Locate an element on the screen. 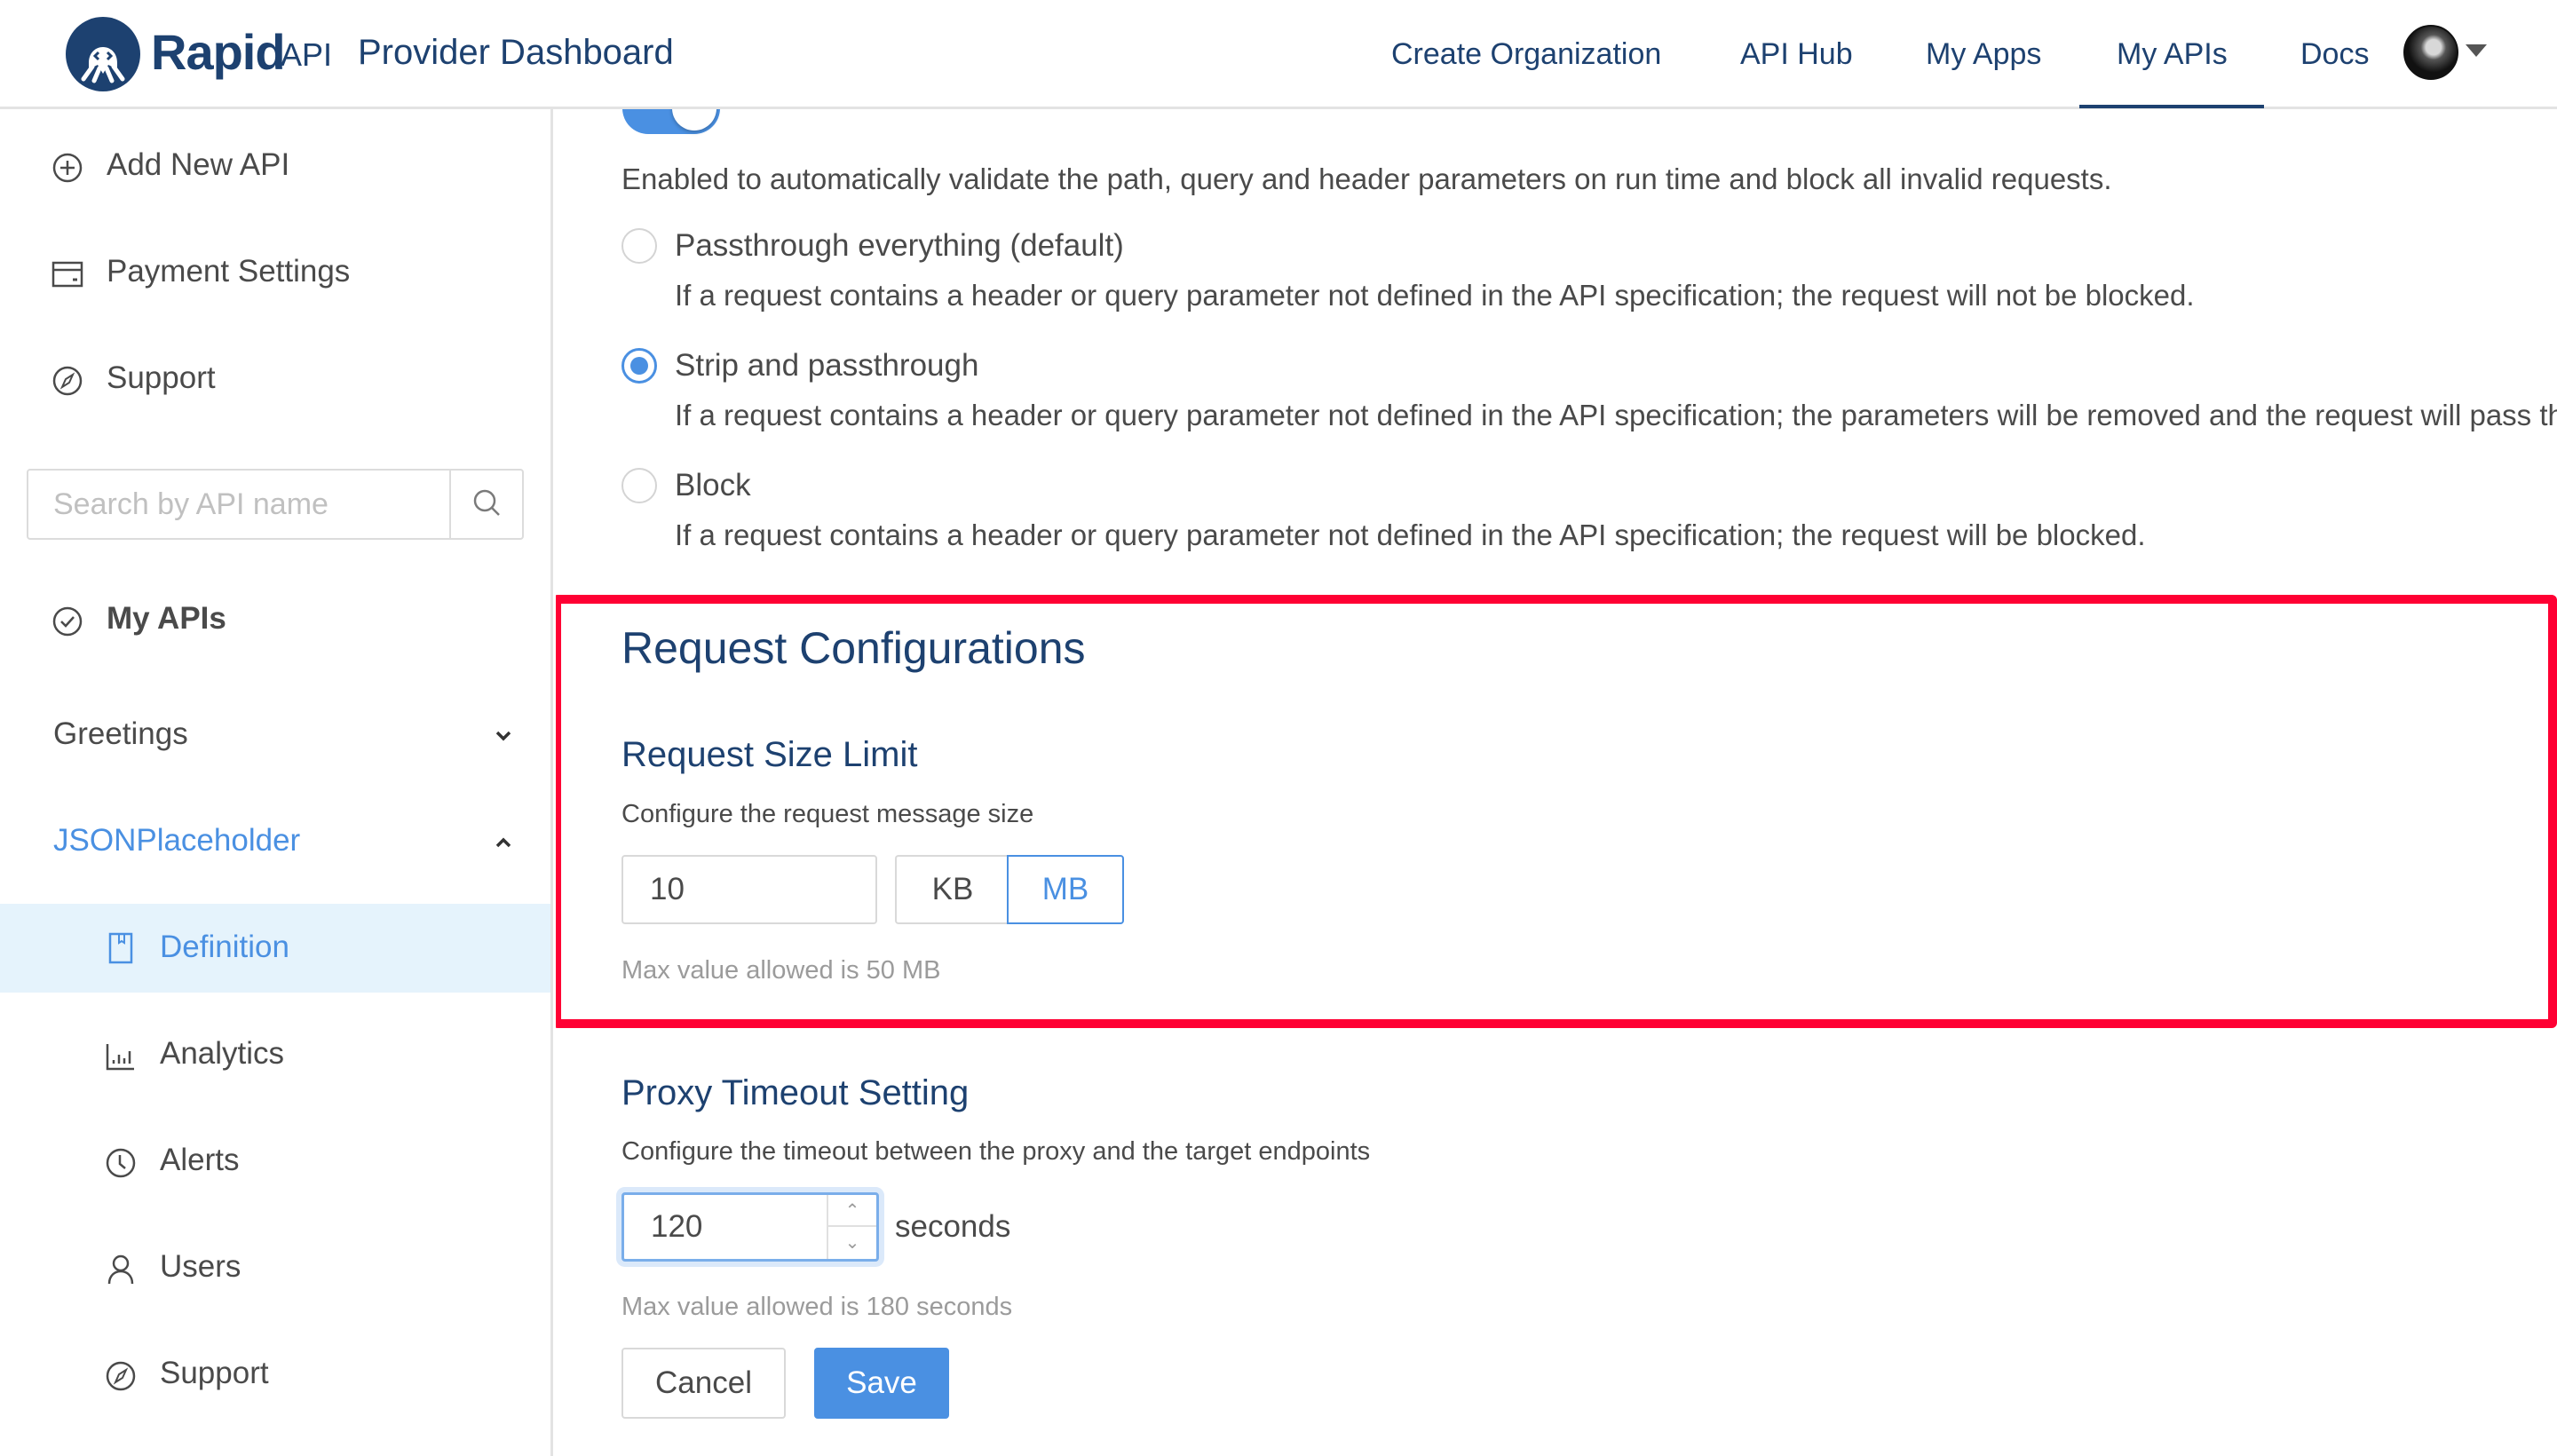  timeout-hint: Max value allowed is 180 seconds is located at coordinates (817, 1307).